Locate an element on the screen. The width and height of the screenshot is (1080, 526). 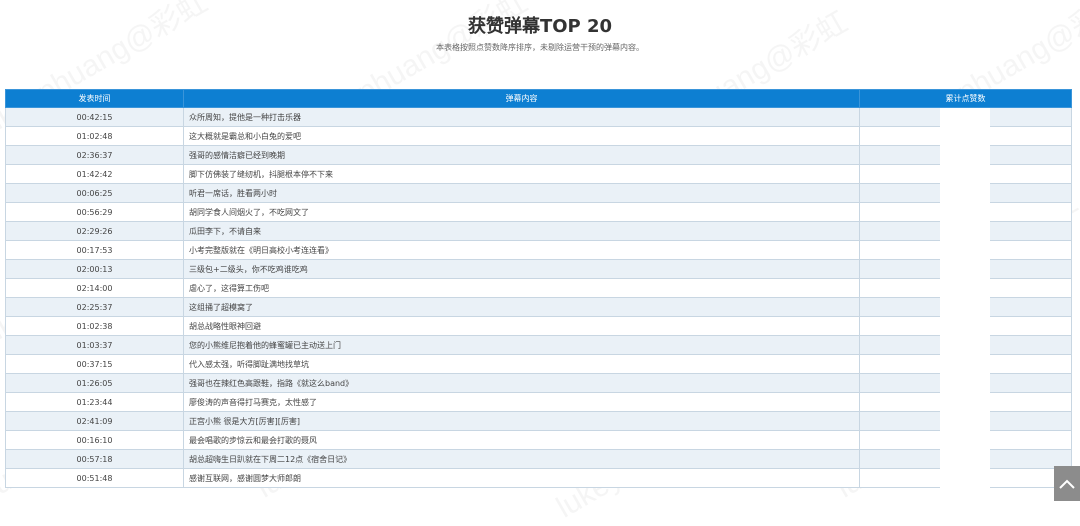
cell-time: 01:02:38 is located at coordinates (94, 326).